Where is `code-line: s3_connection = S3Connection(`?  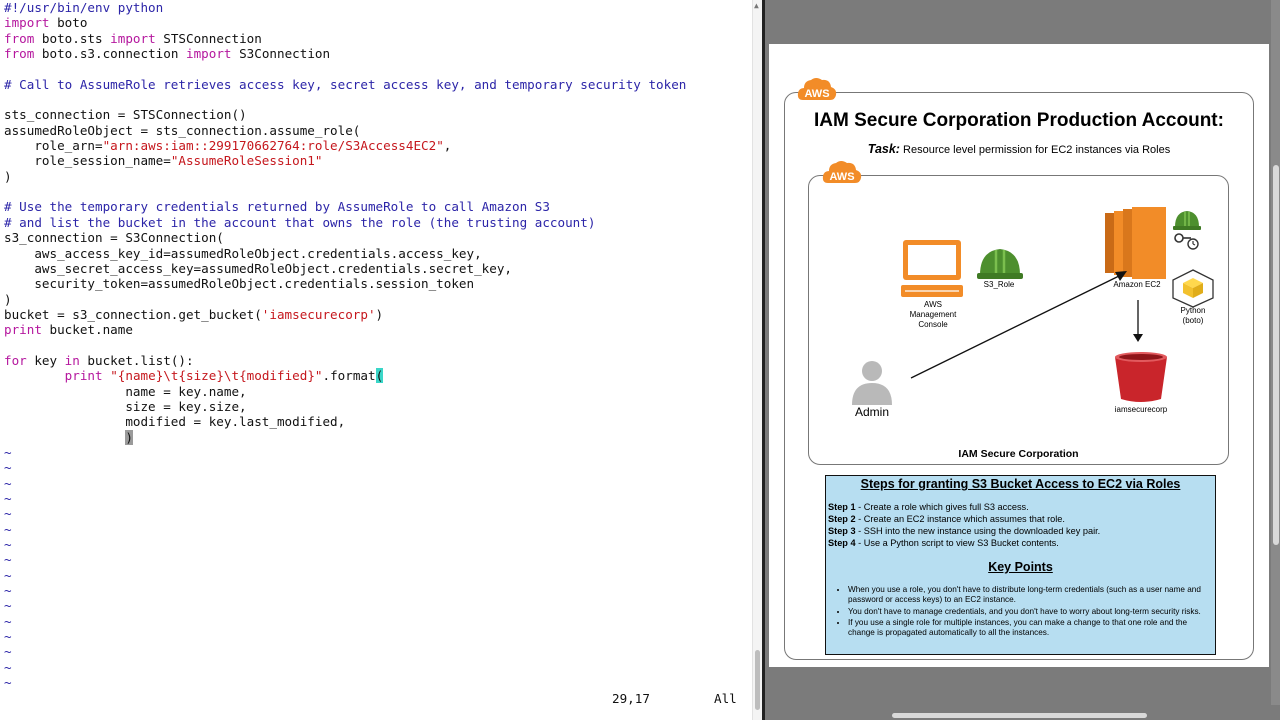 code-line: s3_connection = S3Connection( is located at coordinates (345, 237).